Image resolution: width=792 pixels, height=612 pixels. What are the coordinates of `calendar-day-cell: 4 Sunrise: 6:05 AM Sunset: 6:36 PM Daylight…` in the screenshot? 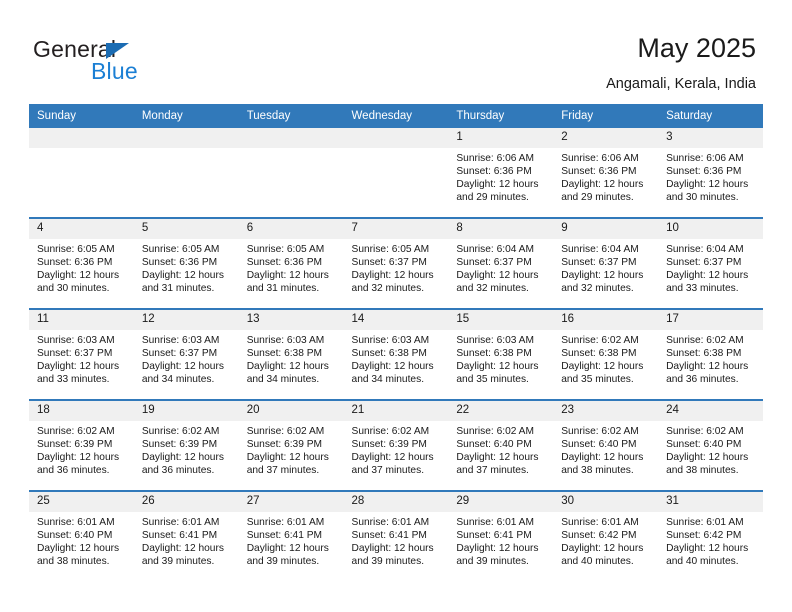 It's located at (81, 263).